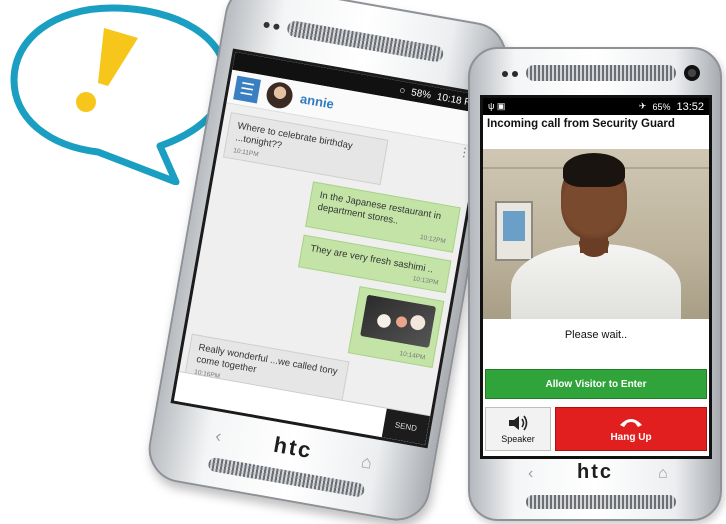  I want to click on call-title: Incoming call from Security Guard, so click(581, 124).